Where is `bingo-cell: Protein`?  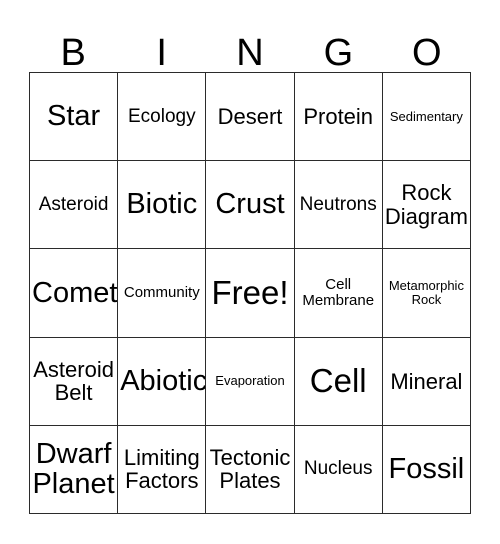
bingo-cell: Protein is located at coordinates (338, 117).